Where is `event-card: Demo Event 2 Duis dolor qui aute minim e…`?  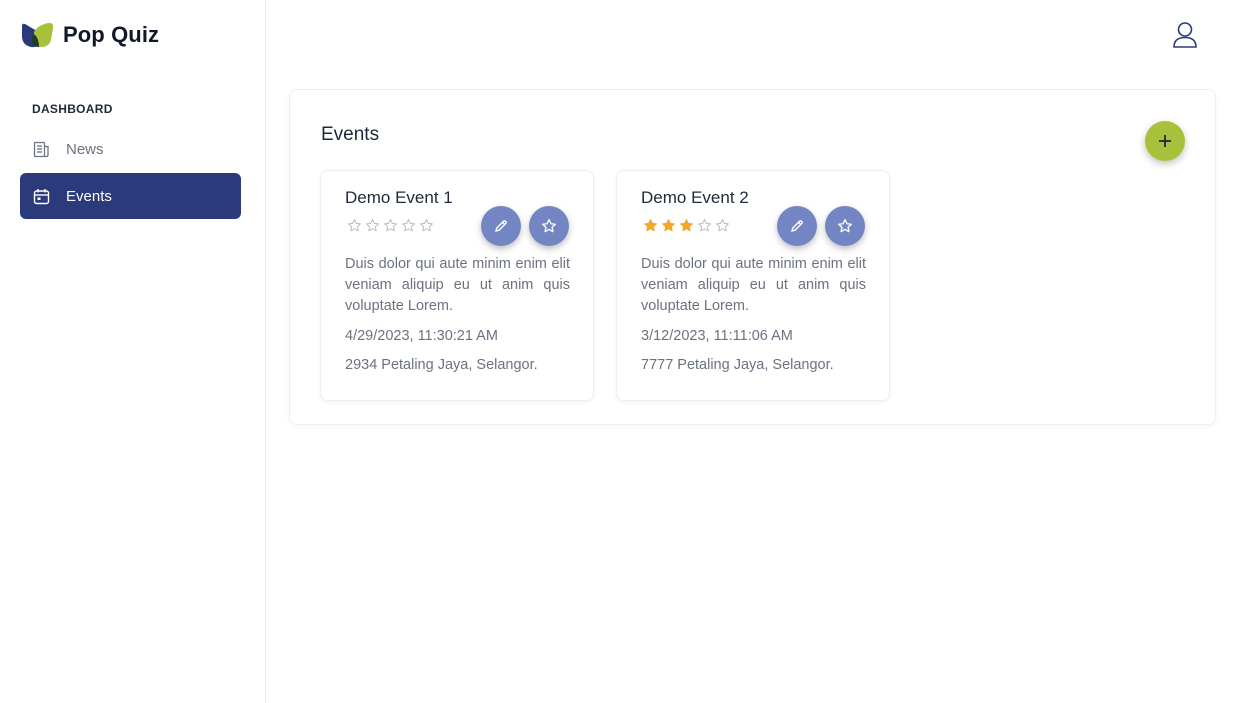 event-card: Demo Event 2 Duis dolor qui aute minim e… is located at coordinates (753, 285).